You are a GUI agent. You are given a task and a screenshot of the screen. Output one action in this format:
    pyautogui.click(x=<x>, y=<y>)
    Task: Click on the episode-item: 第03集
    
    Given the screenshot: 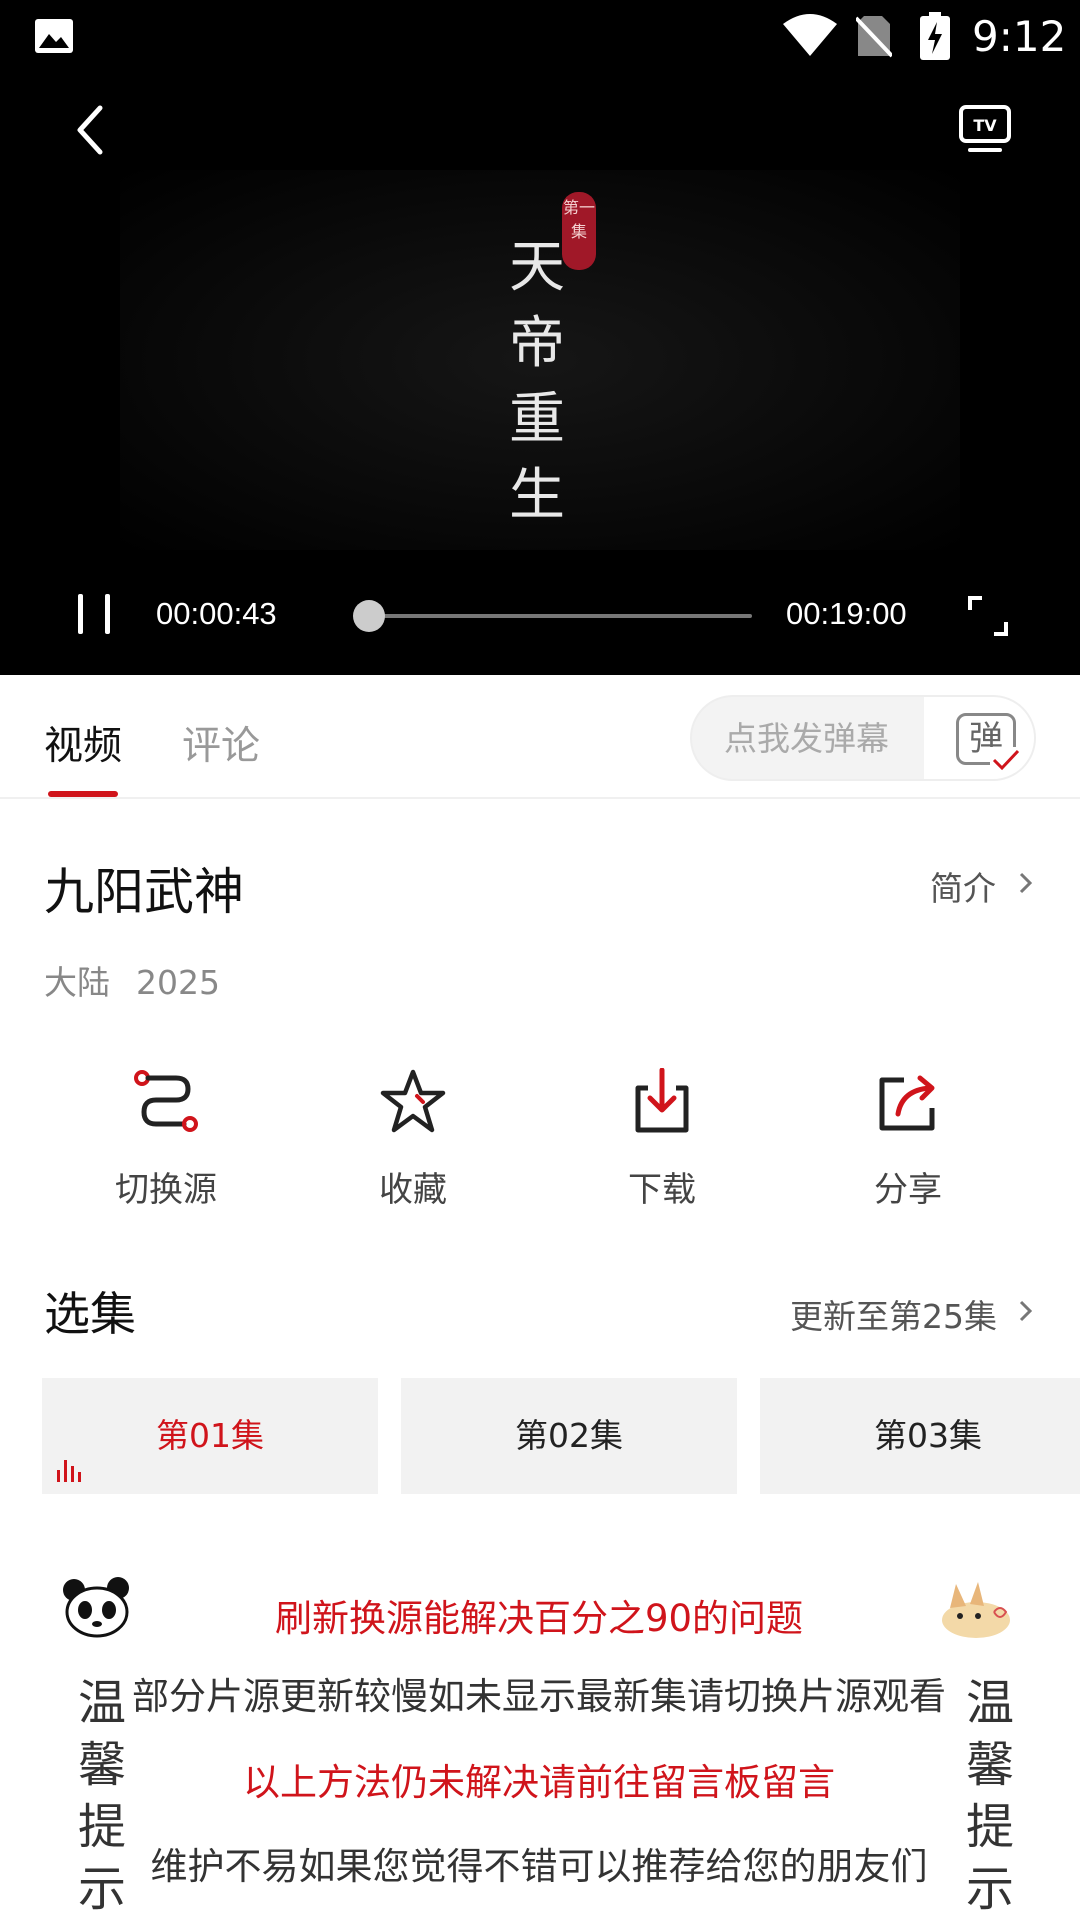 What is the action you would take?
    pyautogui.click(x=920, y=1436)
    